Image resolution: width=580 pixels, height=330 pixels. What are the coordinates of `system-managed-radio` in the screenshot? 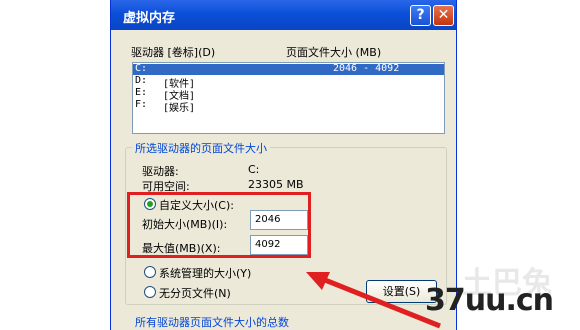 It's located at (150, 272).